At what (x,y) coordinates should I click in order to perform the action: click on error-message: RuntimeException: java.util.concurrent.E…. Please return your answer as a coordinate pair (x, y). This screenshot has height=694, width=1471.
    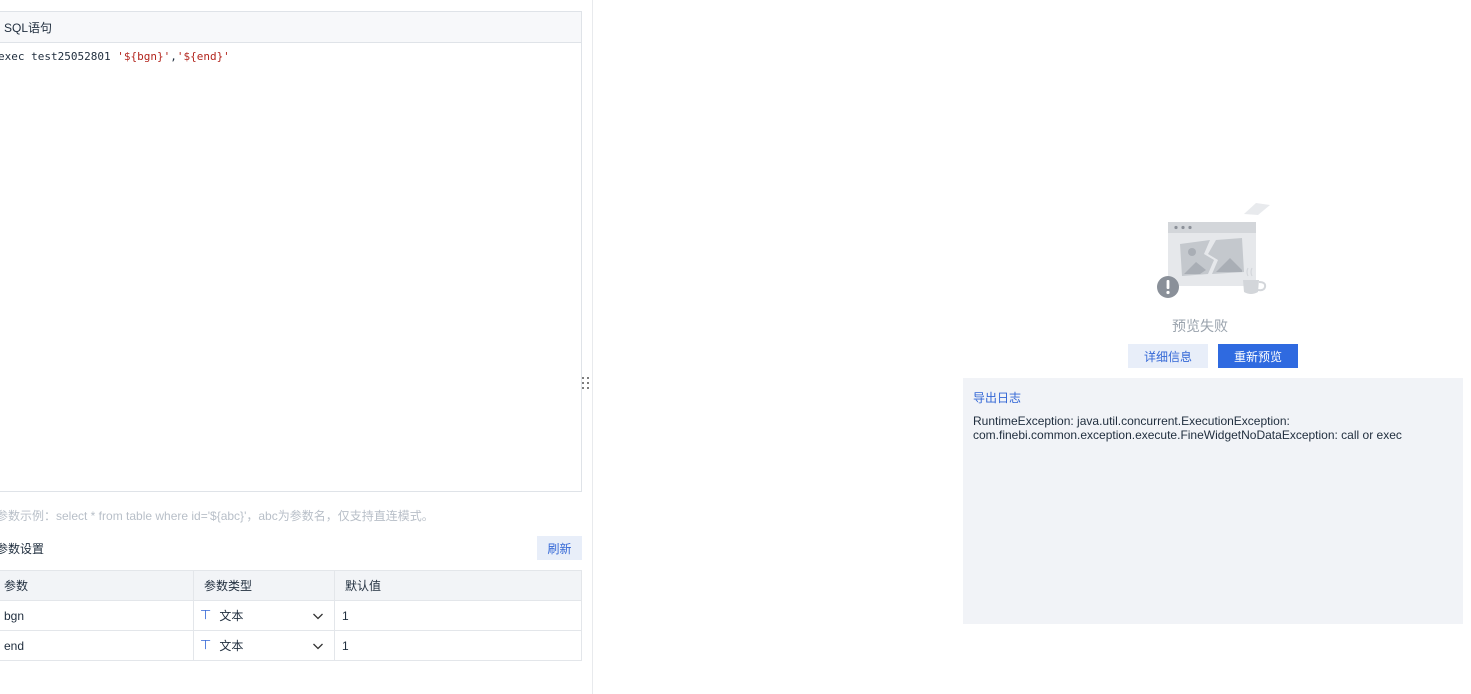
    Looking at the image, I should click on (1213, 428).